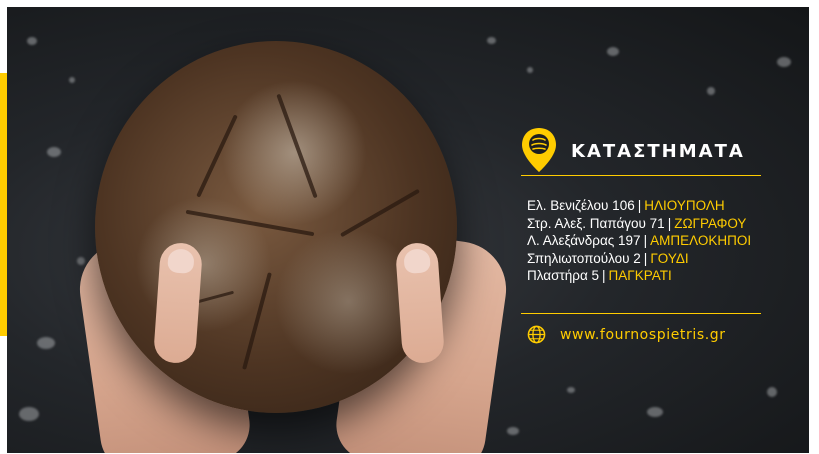 The height and width of the screenshot is (454, 819). What do you see at coordinates (641, 175) in the screenshot?
I see `top-divider` at bounding box center [641, 175].